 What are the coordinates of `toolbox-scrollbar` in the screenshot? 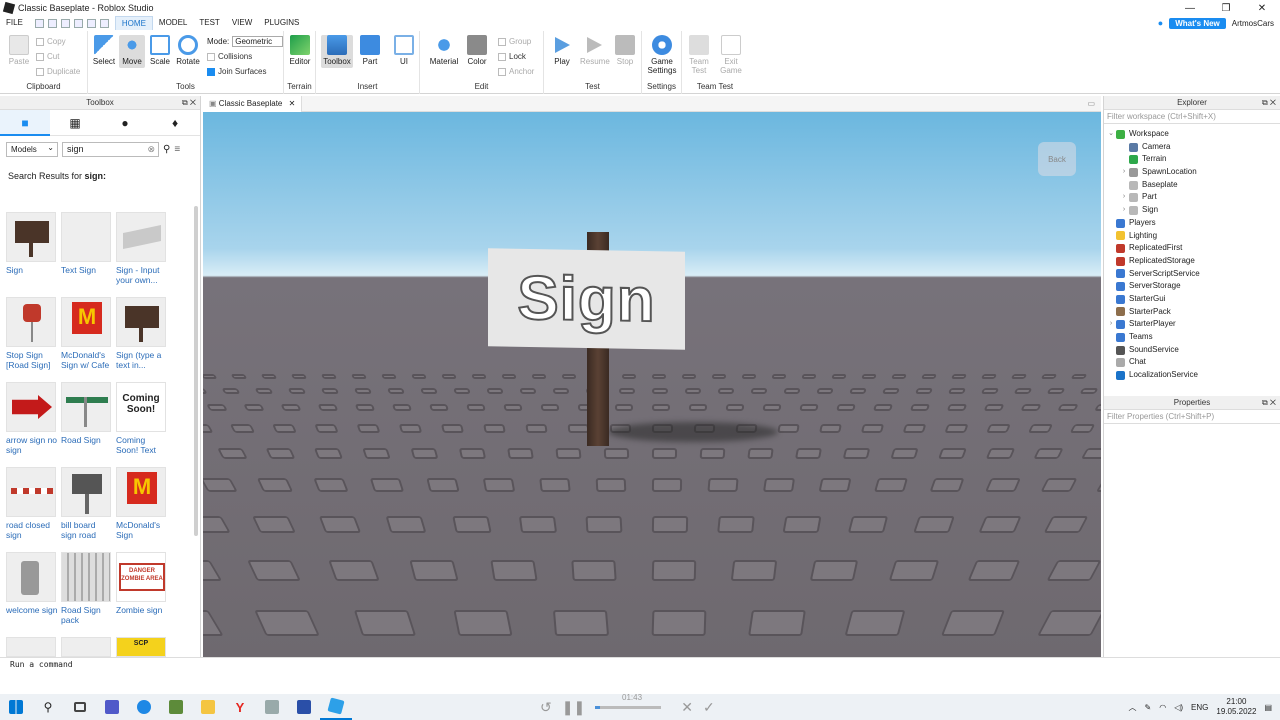 It's located at (196, 371).